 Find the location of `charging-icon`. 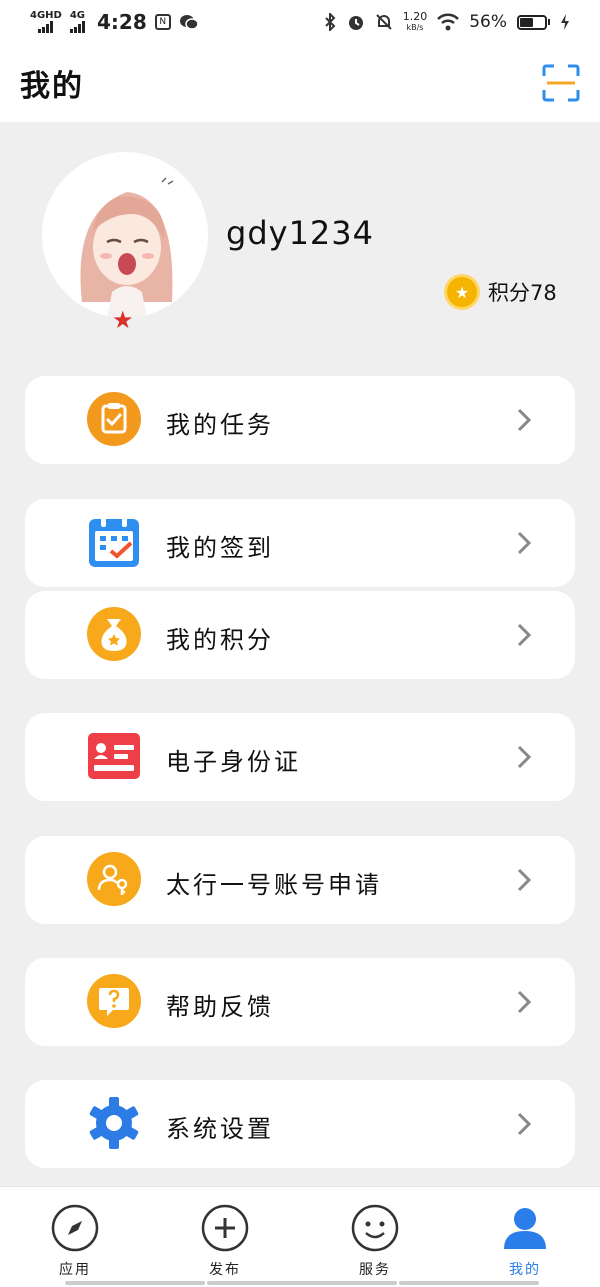

charging-icon is located at coordinates (565, 22).